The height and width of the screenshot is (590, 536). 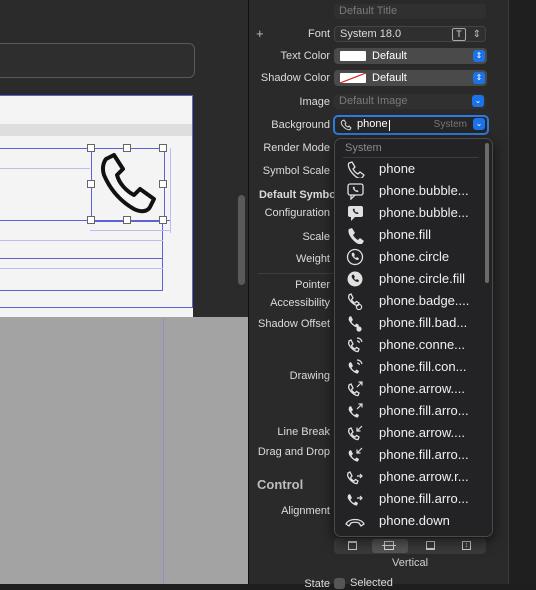 What do you see at coordinates (312, 259) in the screenshot?
I see `weight-label: Weight` at bounding box center [312, 259].